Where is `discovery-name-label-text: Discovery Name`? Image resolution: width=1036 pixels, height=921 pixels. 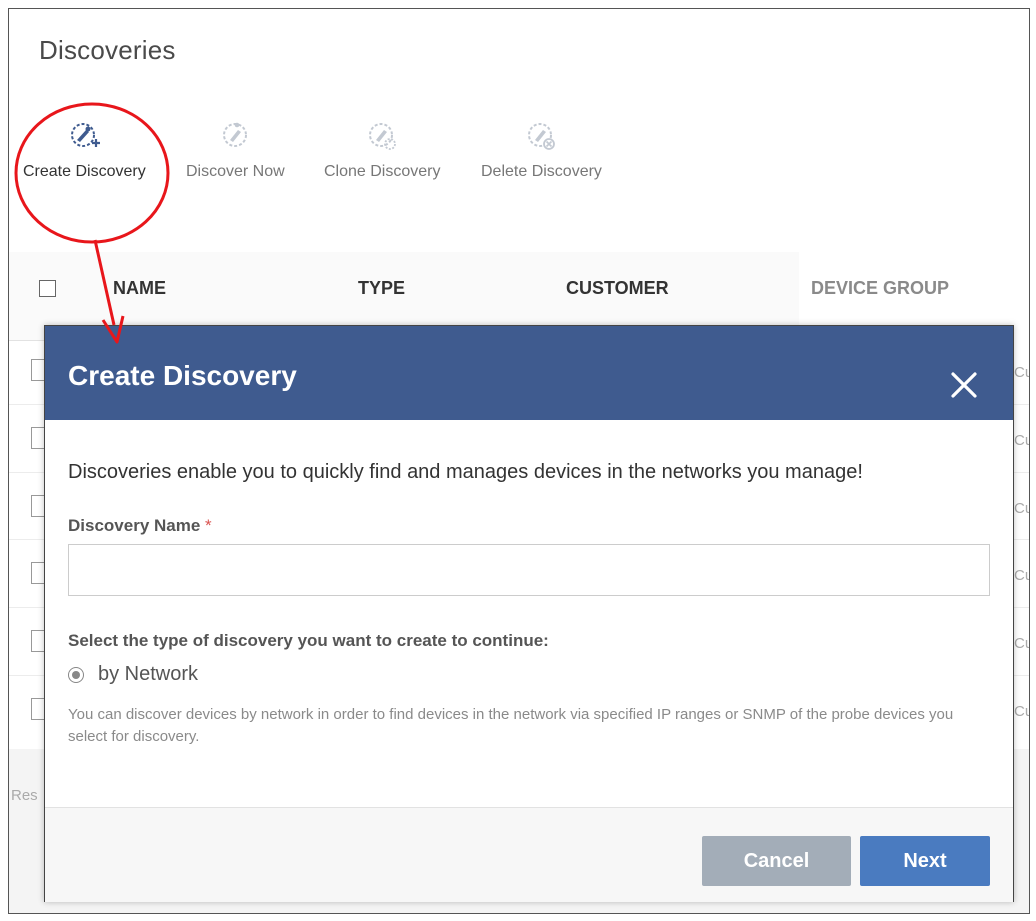 discovery-name-label-text: Discovery Name is located at coordinates (134, 525).